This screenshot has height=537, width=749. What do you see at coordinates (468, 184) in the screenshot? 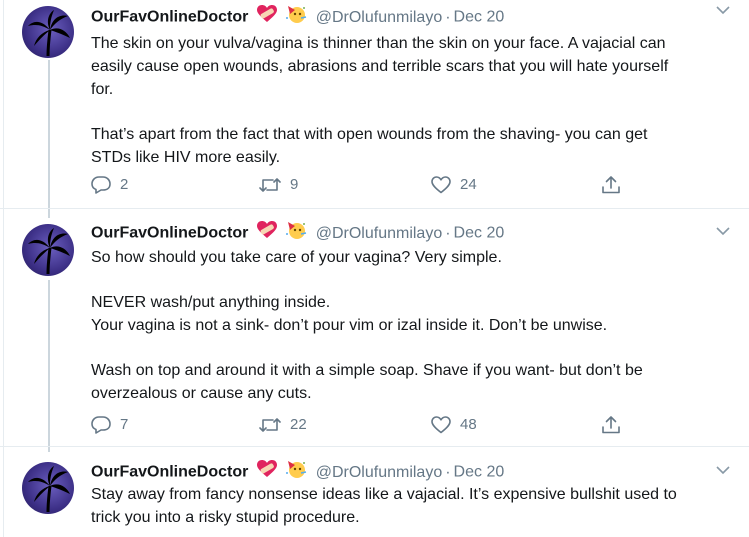
I see `like-count: 24` at bounding box center [468, 184].